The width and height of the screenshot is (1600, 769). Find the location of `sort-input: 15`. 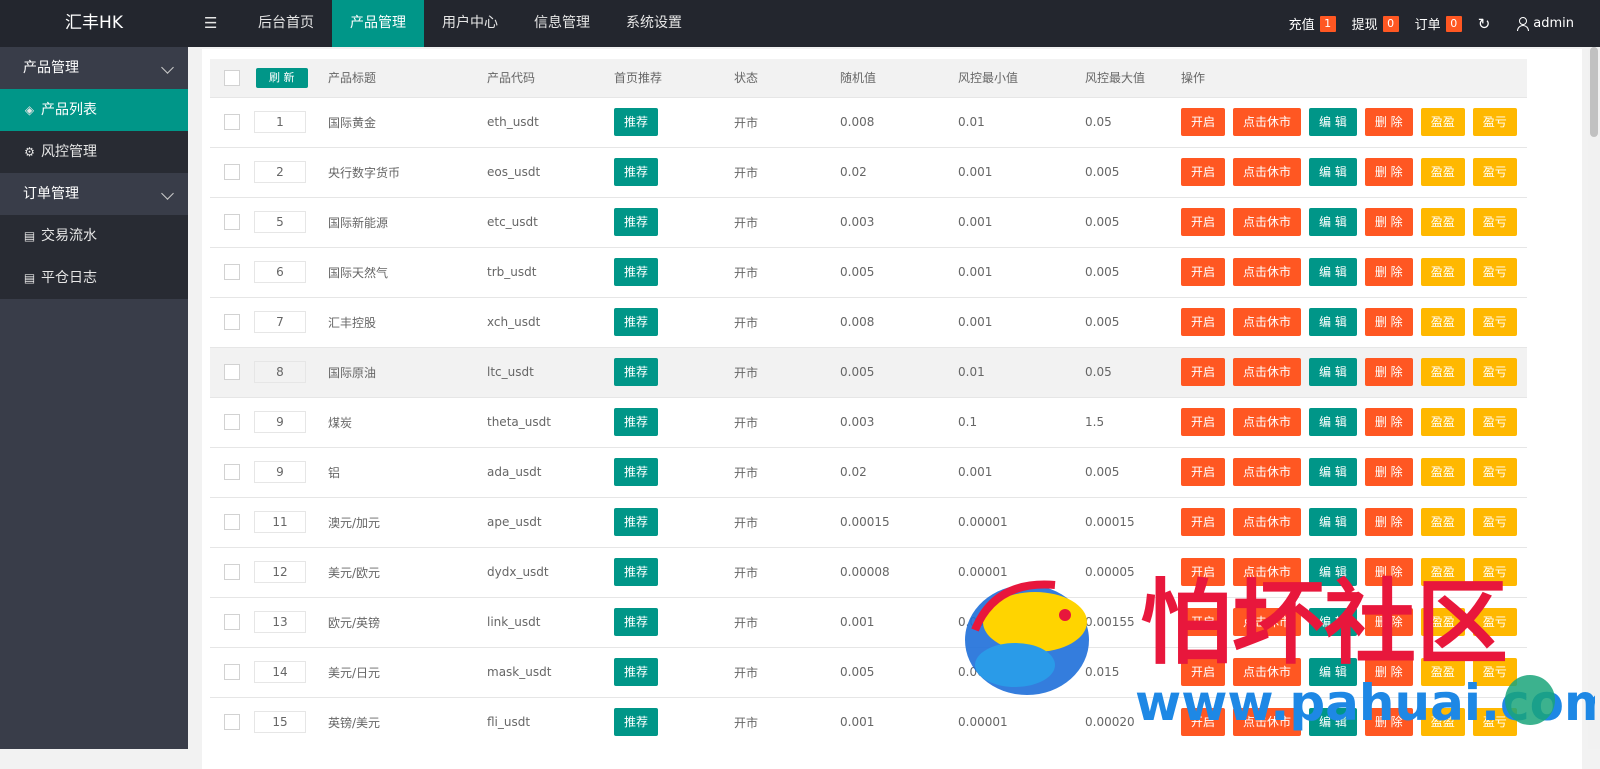

sort-input: 15 is located at coordinates (280, 722).